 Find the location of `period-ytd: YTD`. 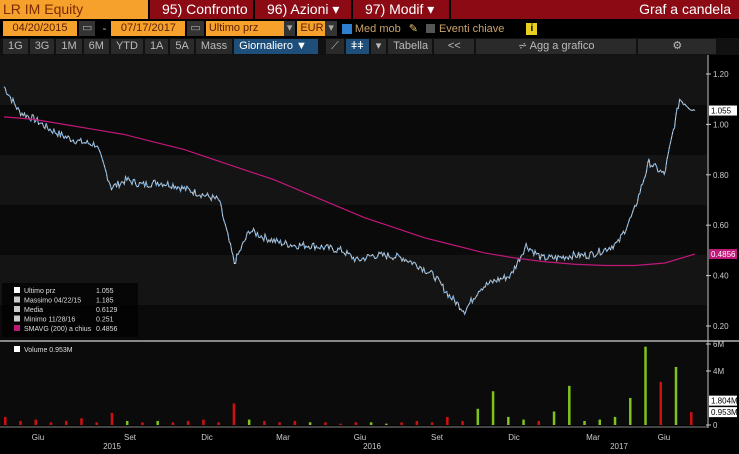

period-ytd: YTD is located at coordinates (126, 46).